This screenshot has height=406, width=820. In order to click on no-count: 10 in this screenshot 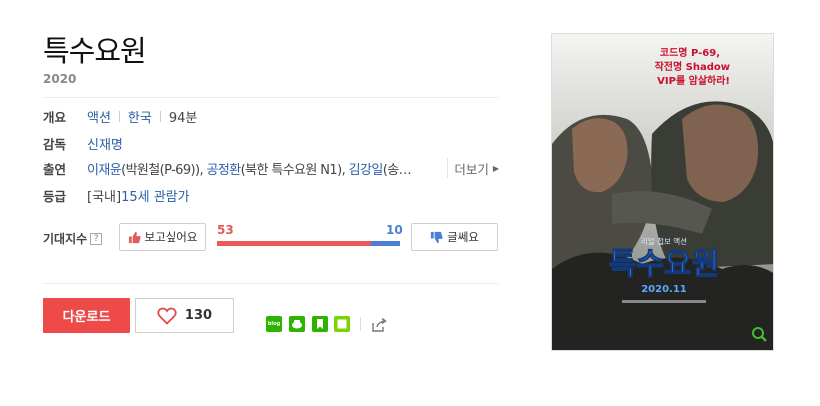, I will do `click(394, 230)`.